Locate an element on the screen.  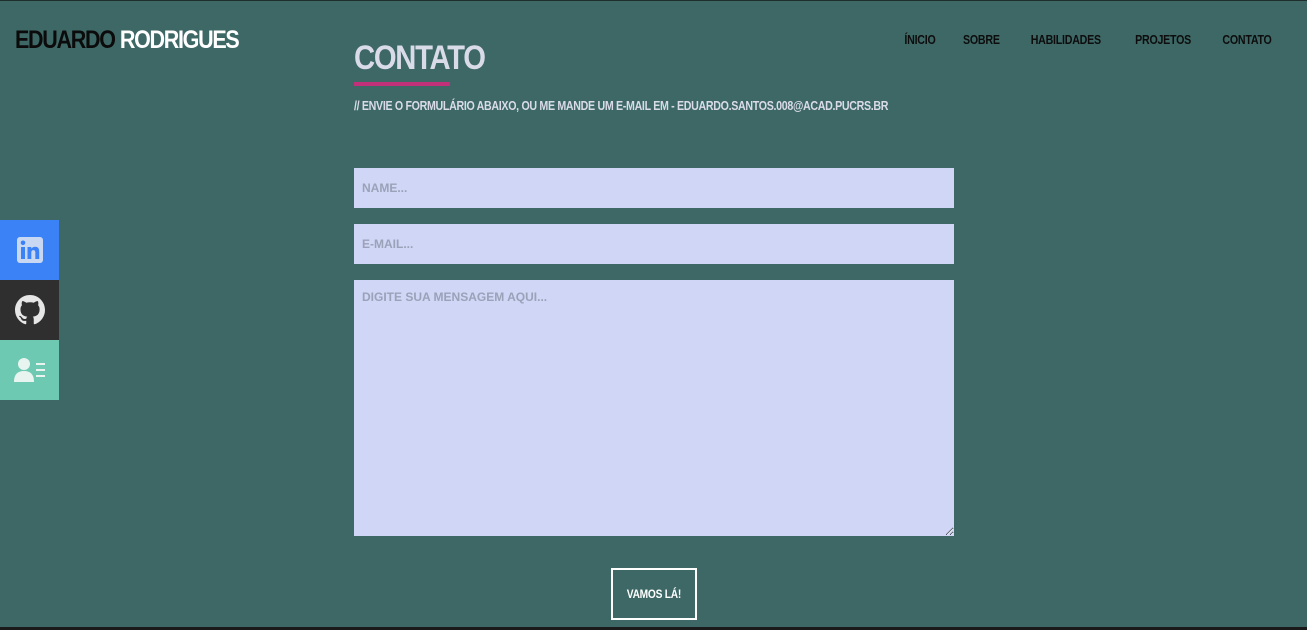
top-border is located at coordinates (653, 0).